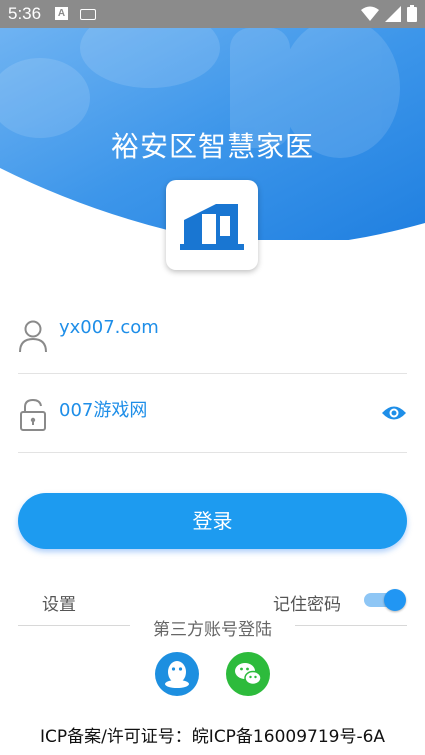  I want to click on remember-password-toggle, so click(384, 600).